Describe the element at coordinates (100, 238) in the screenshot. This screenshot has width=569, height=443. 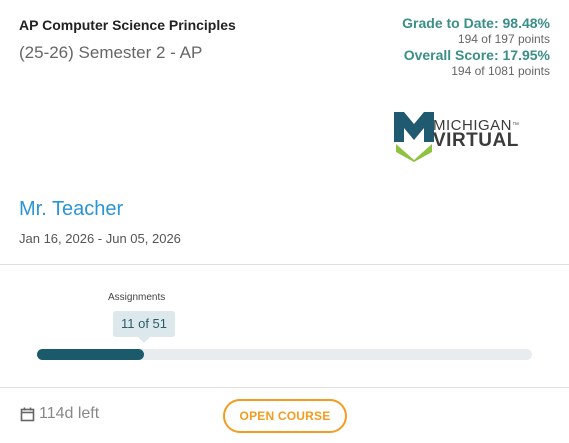
I see `course-dates: Jan 16, 2026 - Jun 05, 2026` at that location.